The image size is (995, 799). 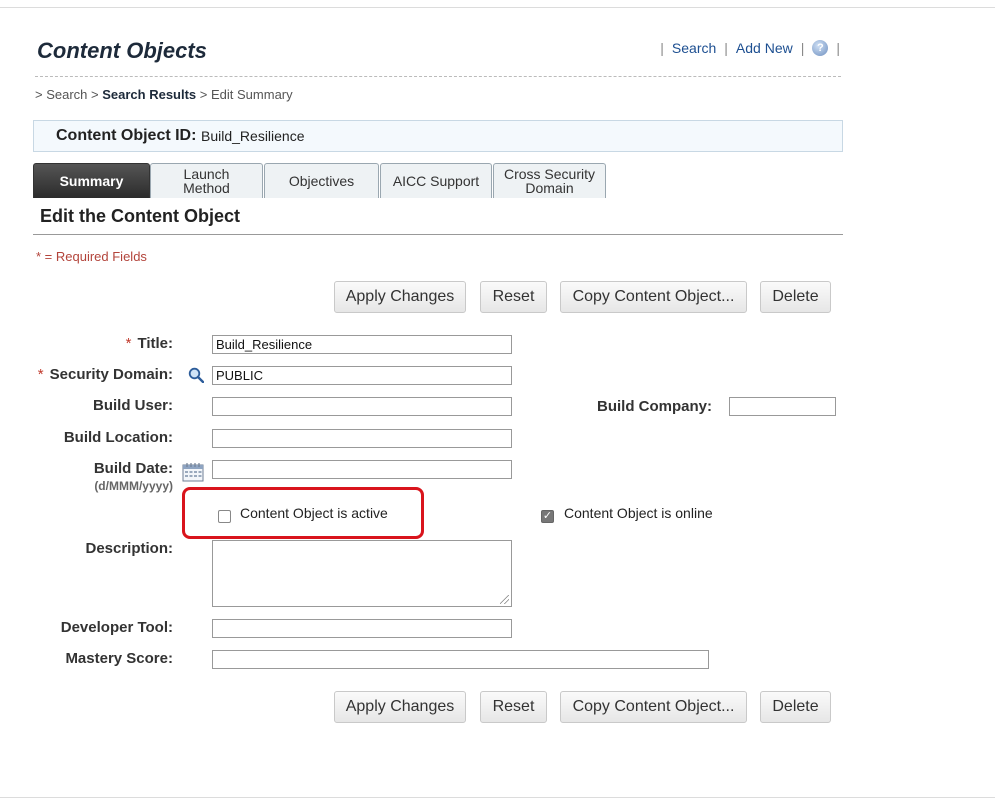 What do you see at coordinates (155, 343) in the screenshot?
I see `title-label-text: Title:` at bounding box center [155, 343].